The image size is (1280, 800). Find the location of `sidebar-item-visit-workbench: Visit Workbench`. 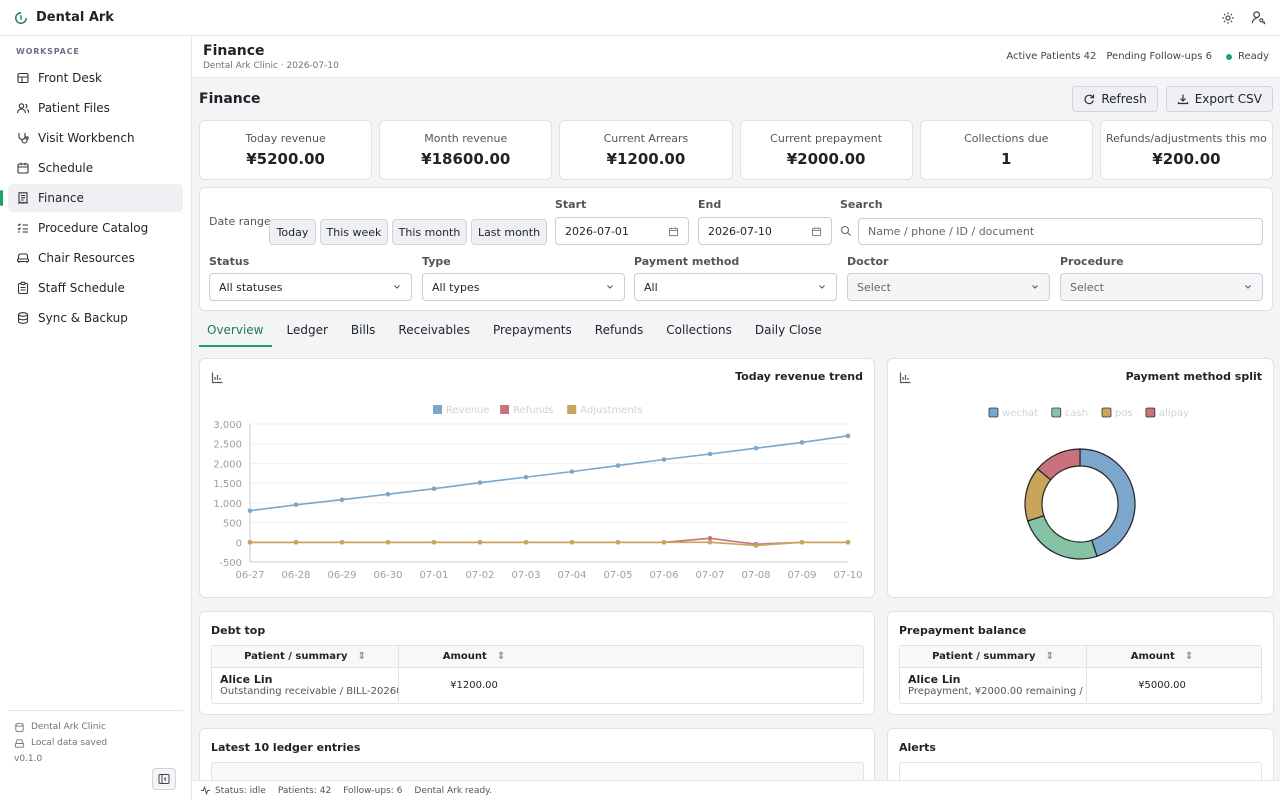

sidebar-item-visit-workbench: Visit Workbench is located at coordinates (95, 138).